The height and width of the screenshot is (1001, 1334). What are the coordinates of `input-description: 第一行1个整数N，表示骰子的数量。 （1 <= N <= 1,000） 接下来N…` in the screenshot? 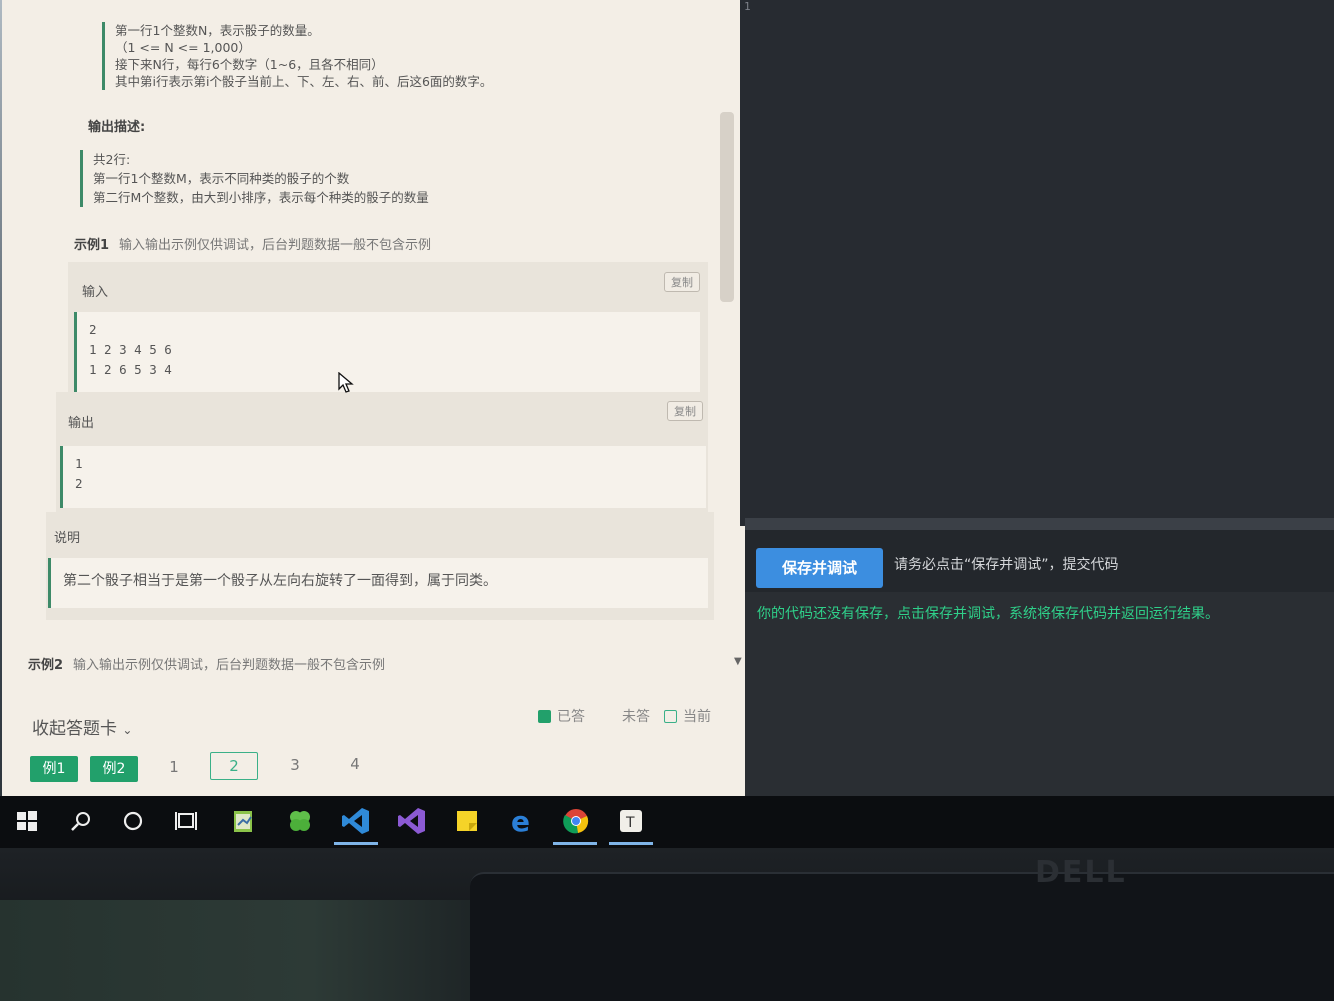 It's located at (382, 56).